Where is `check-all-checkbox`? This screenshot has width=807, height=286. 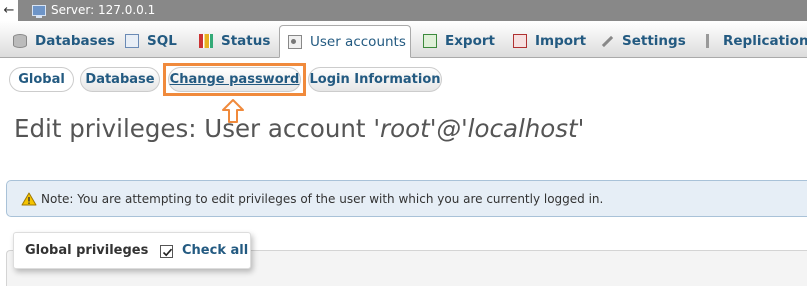 check-all-checkbox is located at coordinates (166, 251).